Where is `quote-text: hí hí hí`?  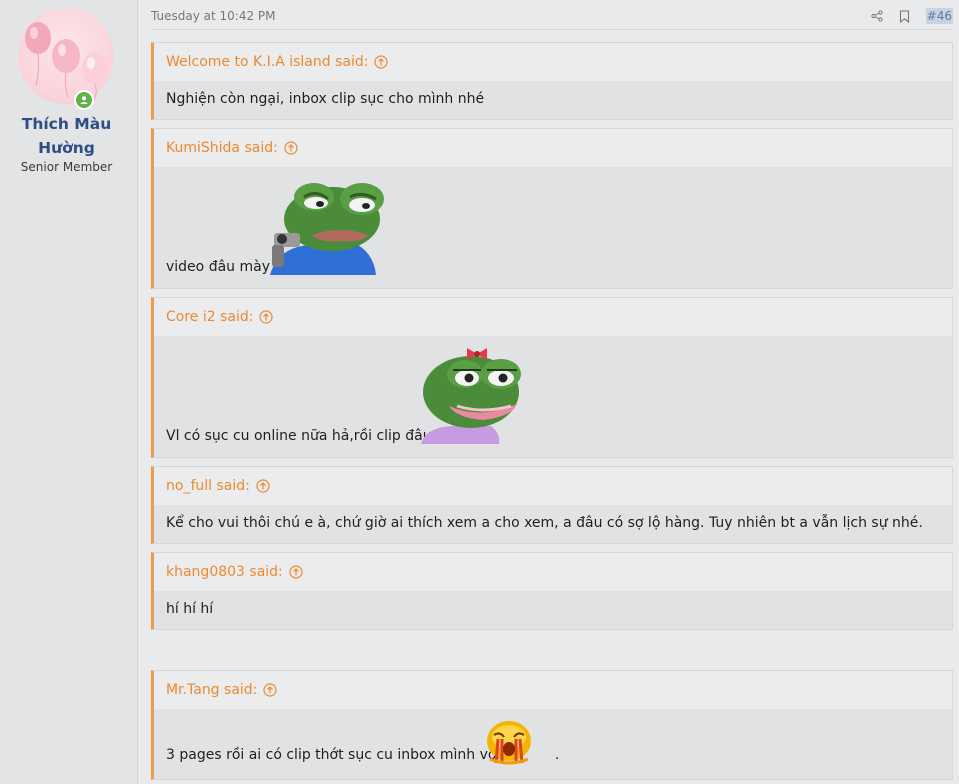 quote-text: hí hí hí is located at coordinates (190, 609).